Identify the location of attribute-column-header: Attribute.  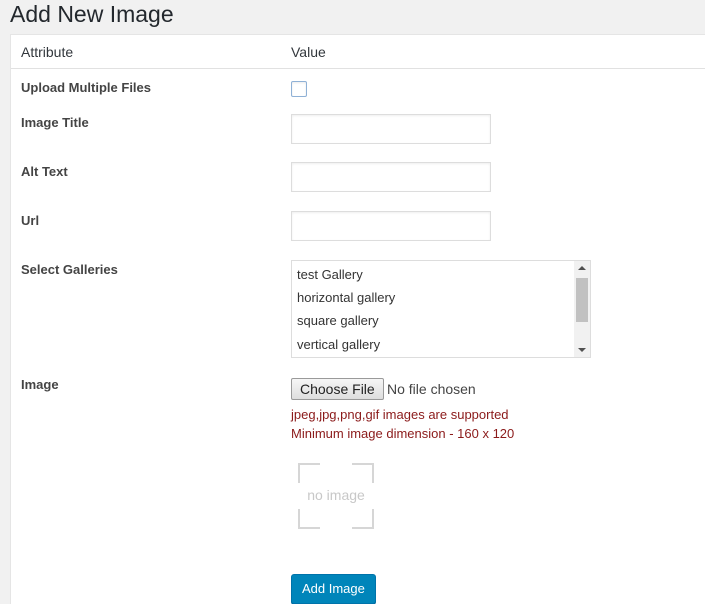
(47, 52).